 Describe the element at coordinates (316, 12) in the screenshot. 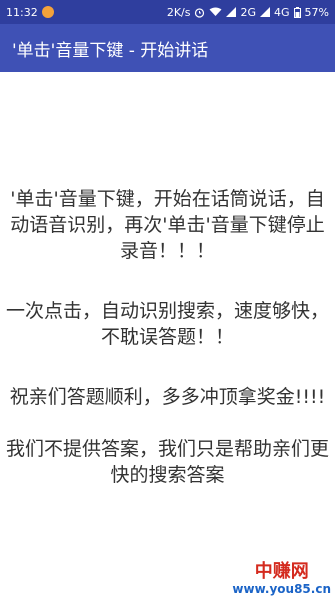

I see `battery-level: 57%` at that location.